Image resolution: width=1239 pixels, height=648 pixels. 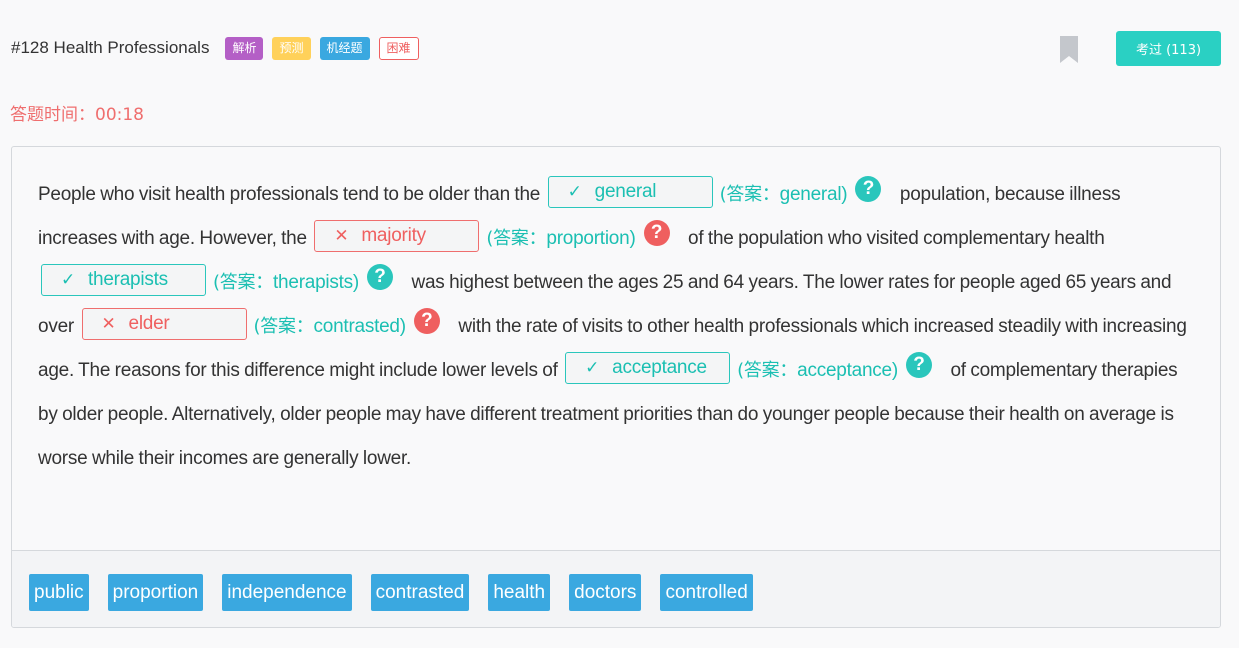 What do you see at coordinates (286, 282) in the screenshot?
I see `answer-key: (答案：therapists)` at bounding box center [286, 282].